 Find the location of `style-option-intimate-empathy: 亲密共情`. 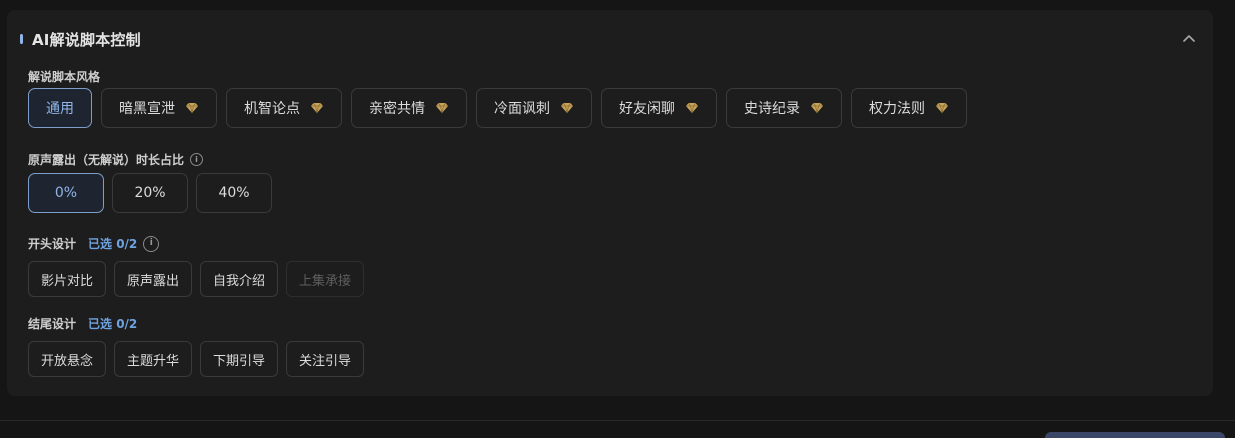

style-option-intimate-empathy: 亲密共情 is located at coordinates (409, 108).